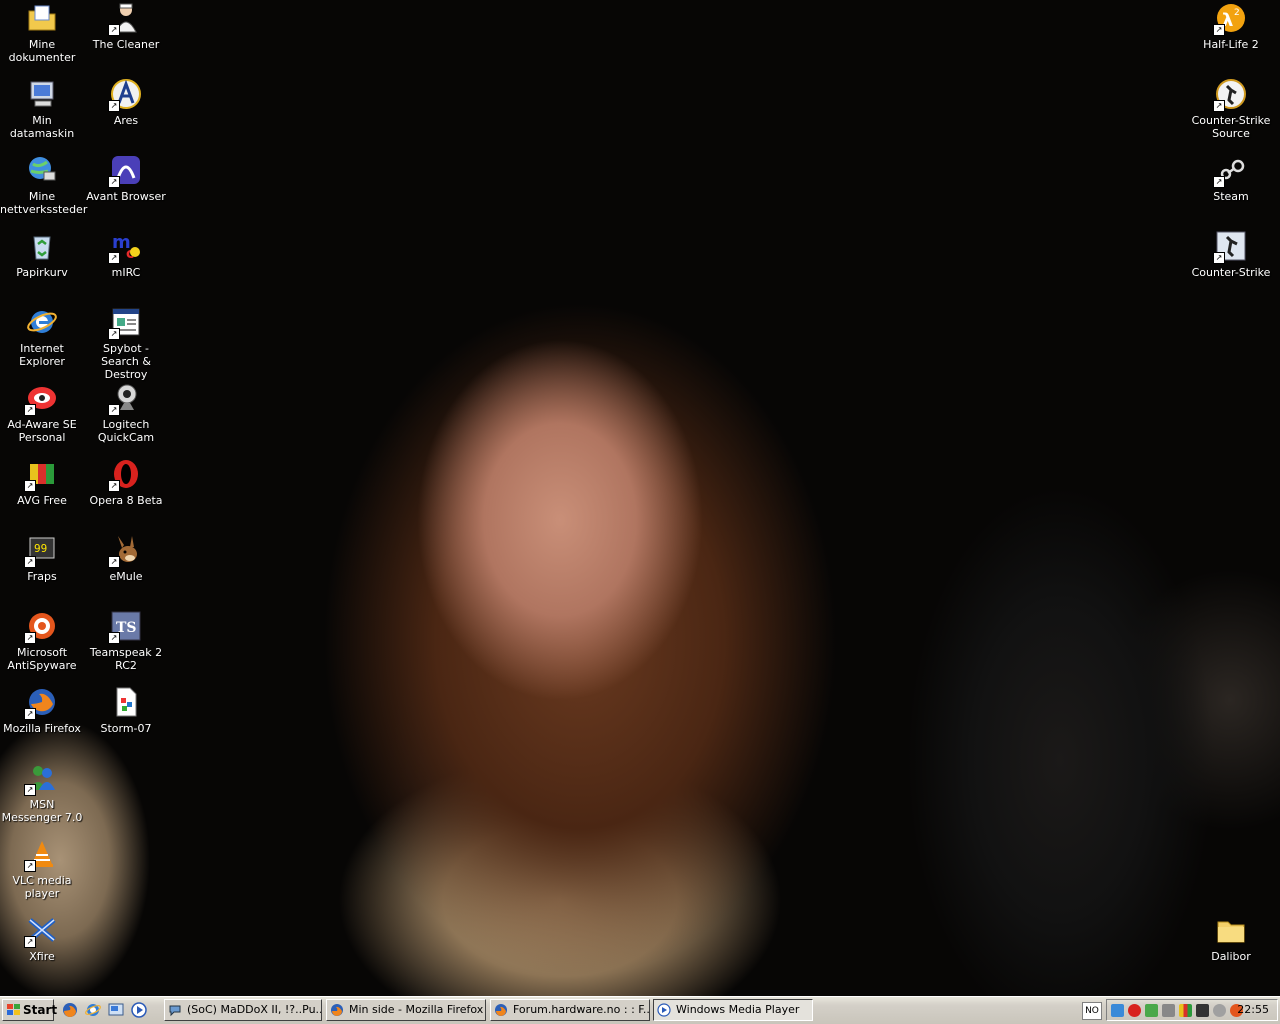  What do you see at coordinates (126, 102) in the screenshot?
I see `desktop-icon-ares: ↗ Ares` at bounding box center [126, 102].